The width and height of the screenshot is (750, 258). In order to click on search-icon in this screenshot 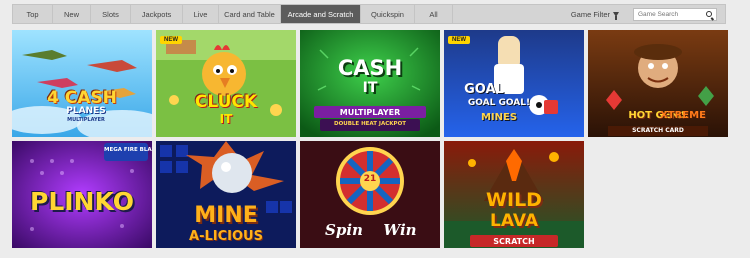, I will do `click(709, 14)`.